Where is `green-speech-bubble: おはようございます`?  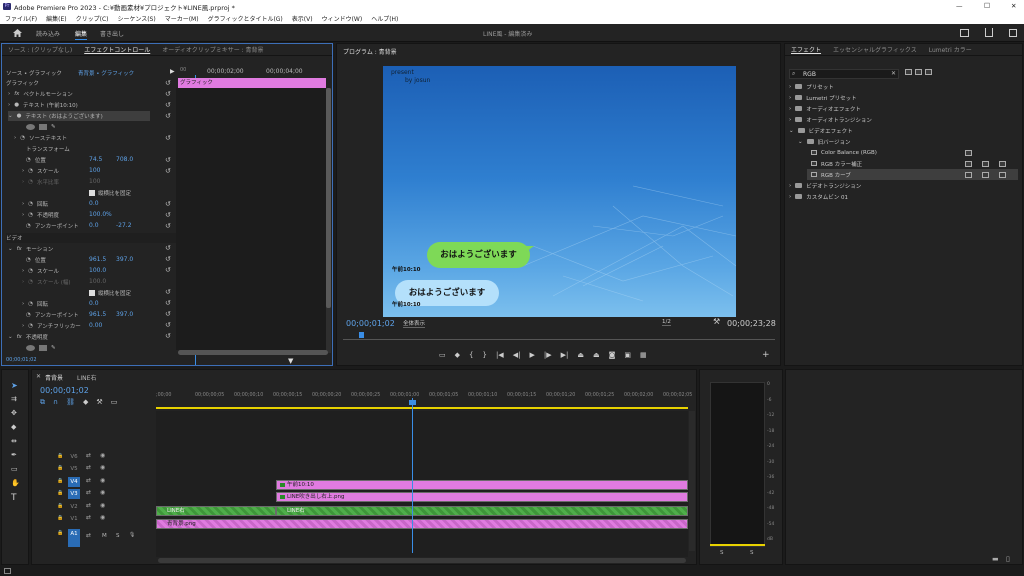
green-speech-bubble: おはようございます is located at coordinates (478, 255).